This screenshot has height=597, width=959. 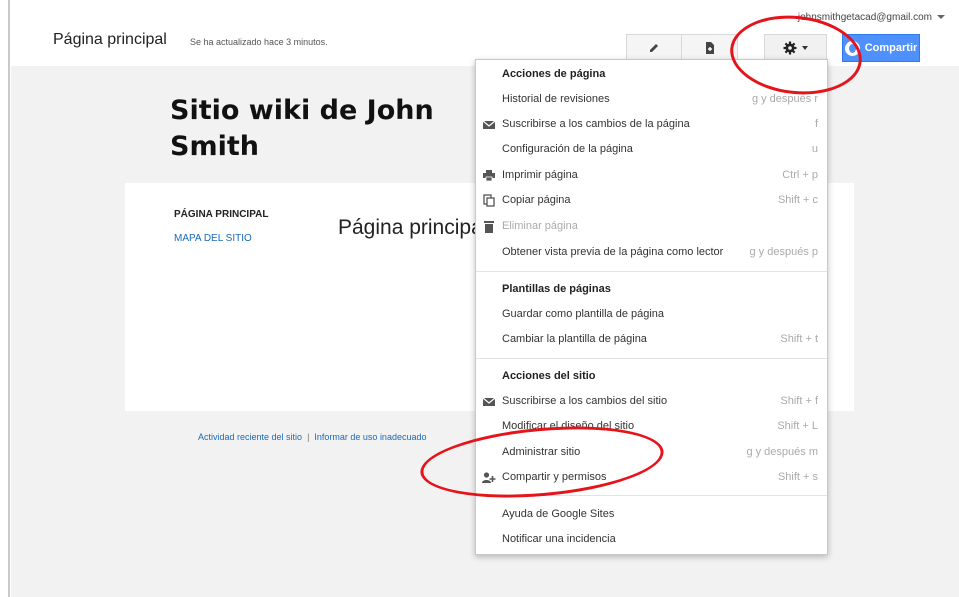 What do you see at coordinates (583, 314) in the screenshot?
I see `menu-item-label: Guardar como plantilla de página` at bounding box center [583, 314].